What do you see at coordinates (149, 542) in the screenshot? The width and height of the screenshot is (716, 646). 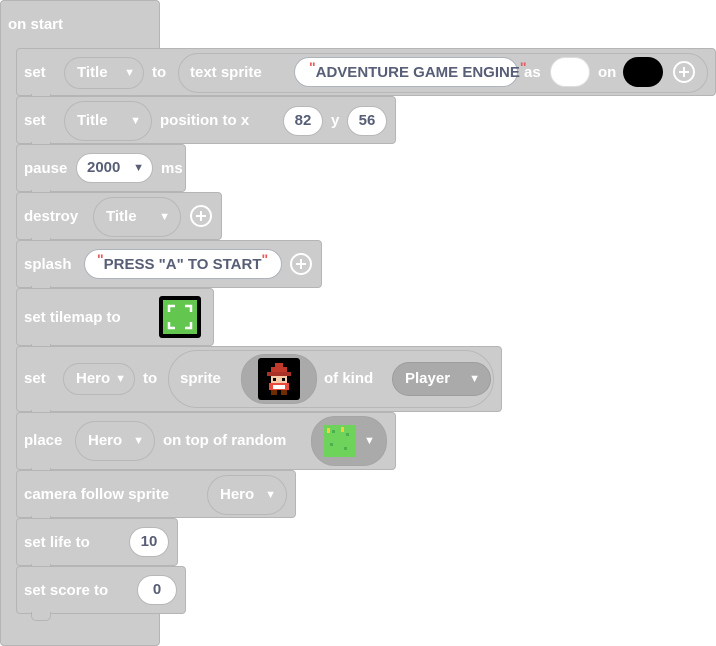 I see `life-value-input: 10` at bounding box center [149, 542].